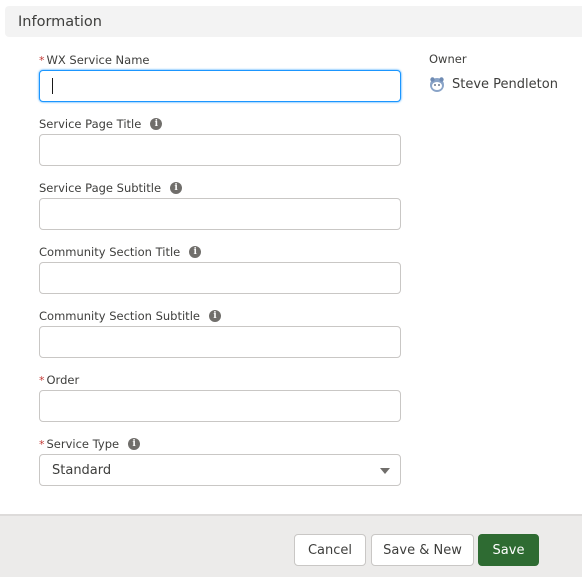 This screenshot has height=577, width=582. I want to click on field-label: Service Page Subtitle i, so click(220, 188).